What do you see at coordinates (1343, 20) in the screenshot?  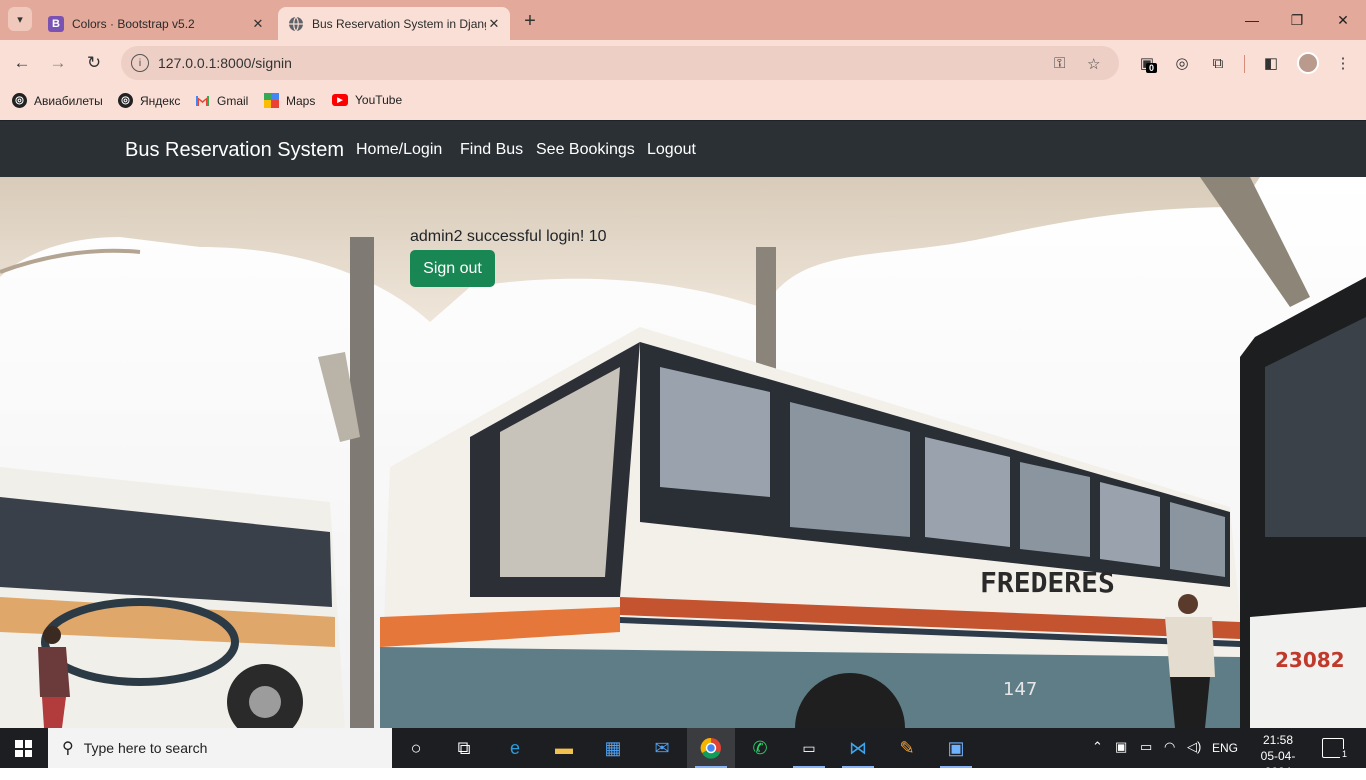 I see `close-window-button: ✕` at bounding box center [1343, 20].